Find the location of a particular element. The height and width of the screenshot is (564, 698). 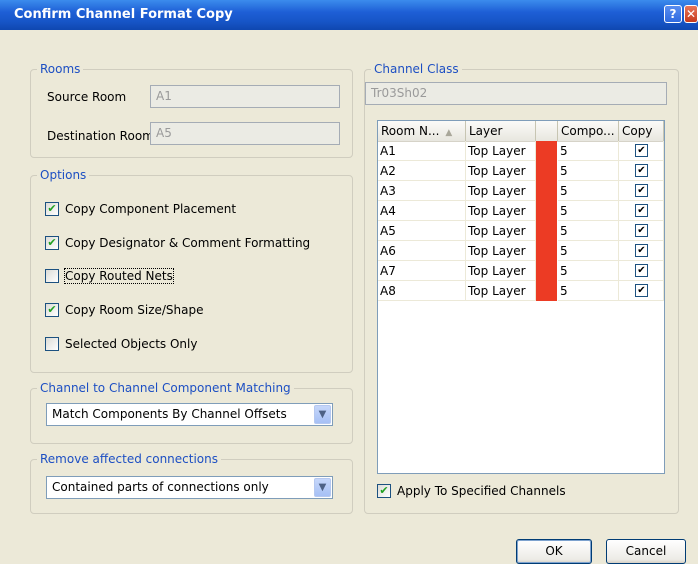

option-checkbox: ✔ Copy Room Size/Shape is located at coordinates (190, 311).